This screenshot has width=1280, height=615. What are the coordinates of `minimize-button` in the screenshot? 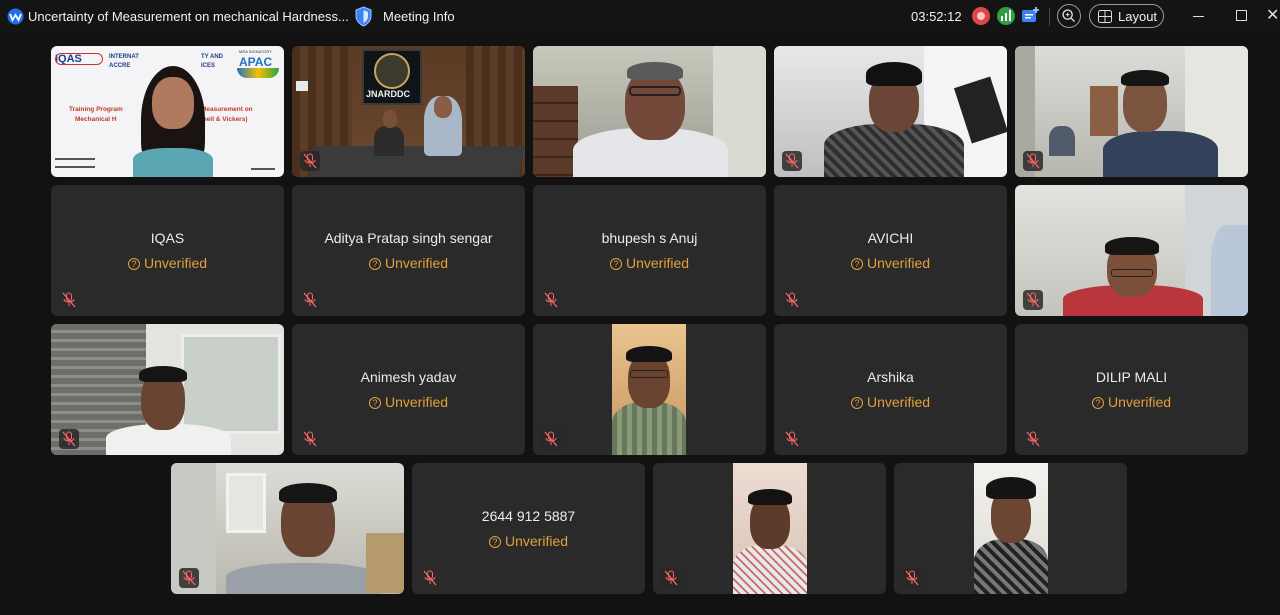 It's located at (1198, 16).